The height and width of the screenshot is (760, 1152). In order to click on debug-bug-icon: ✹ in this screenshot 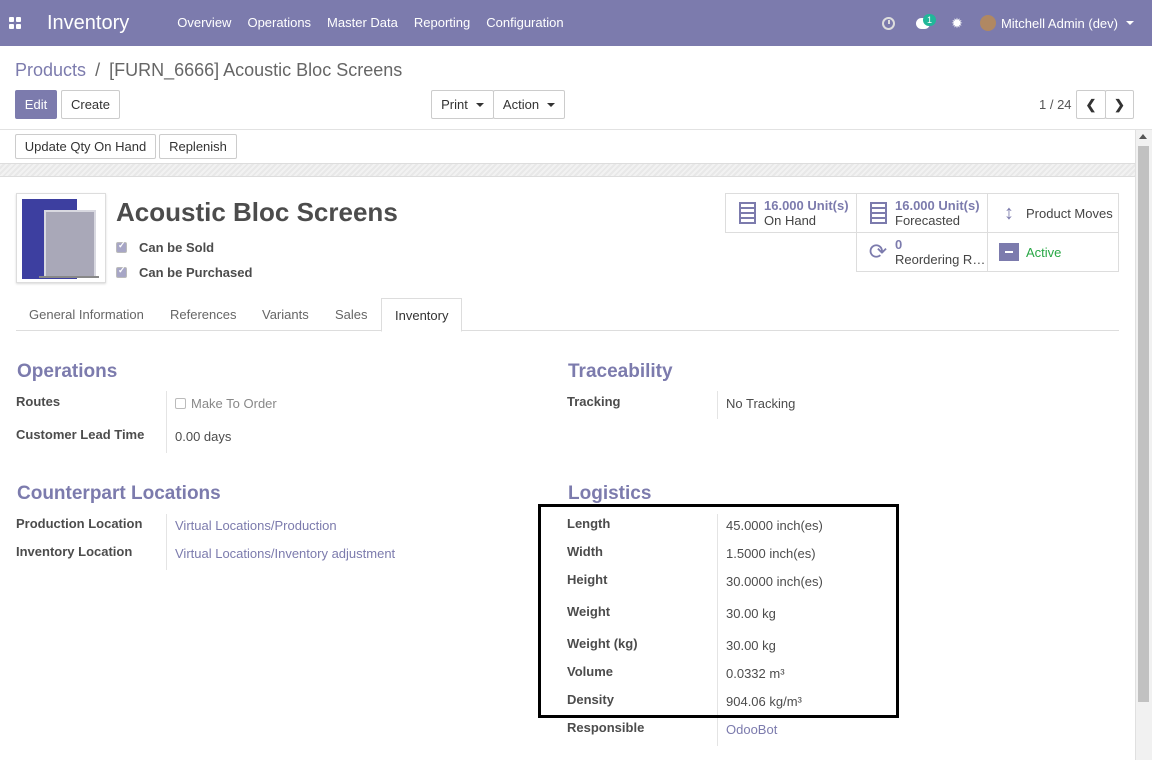, I will do `click(957, 23)`.